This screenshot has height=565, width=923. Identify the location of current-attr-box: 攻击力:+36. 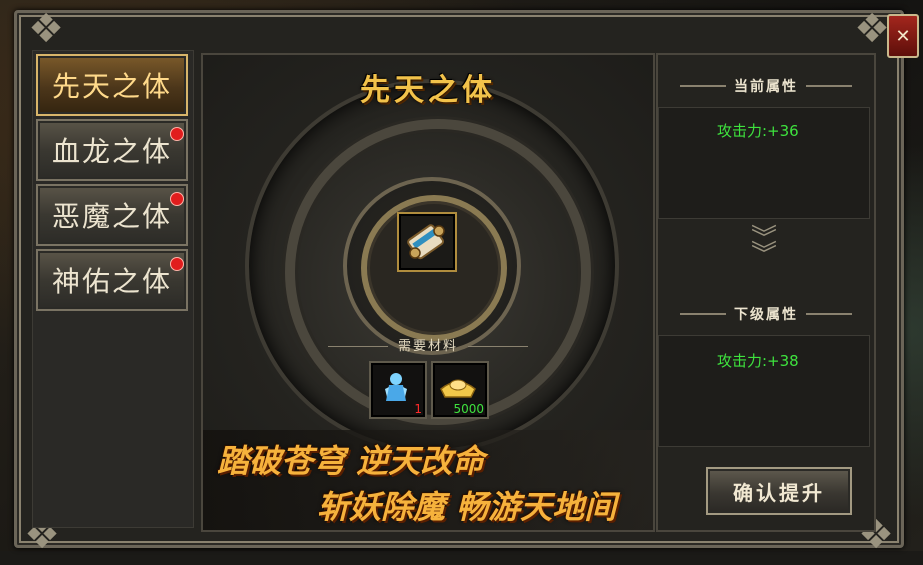
(764, 163).